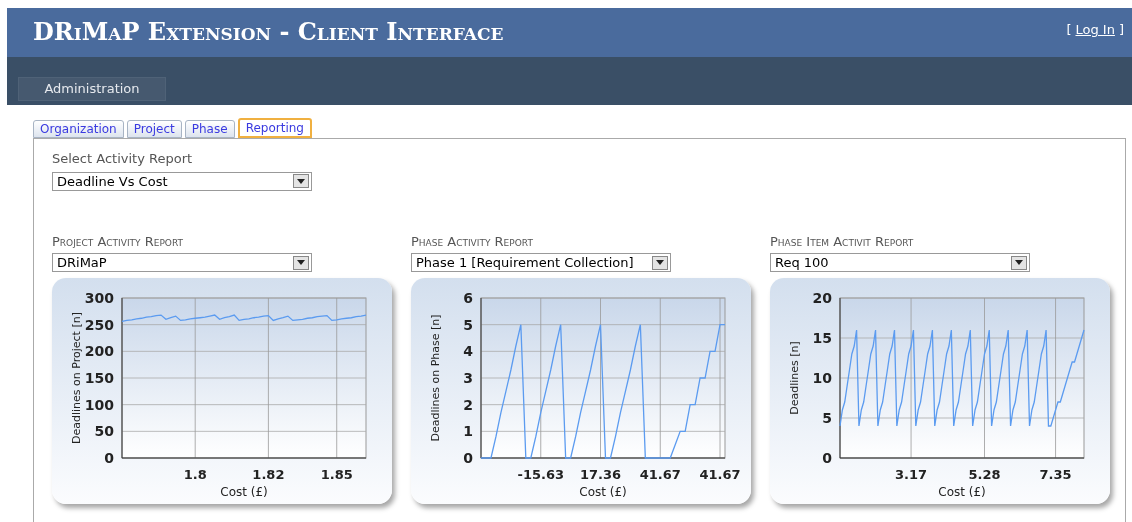 This screenshot has height=522, width=1132. Describe the element at coordinates (123, 159) in the screenshot. I see `field-label: Select Activity Report` at that location.